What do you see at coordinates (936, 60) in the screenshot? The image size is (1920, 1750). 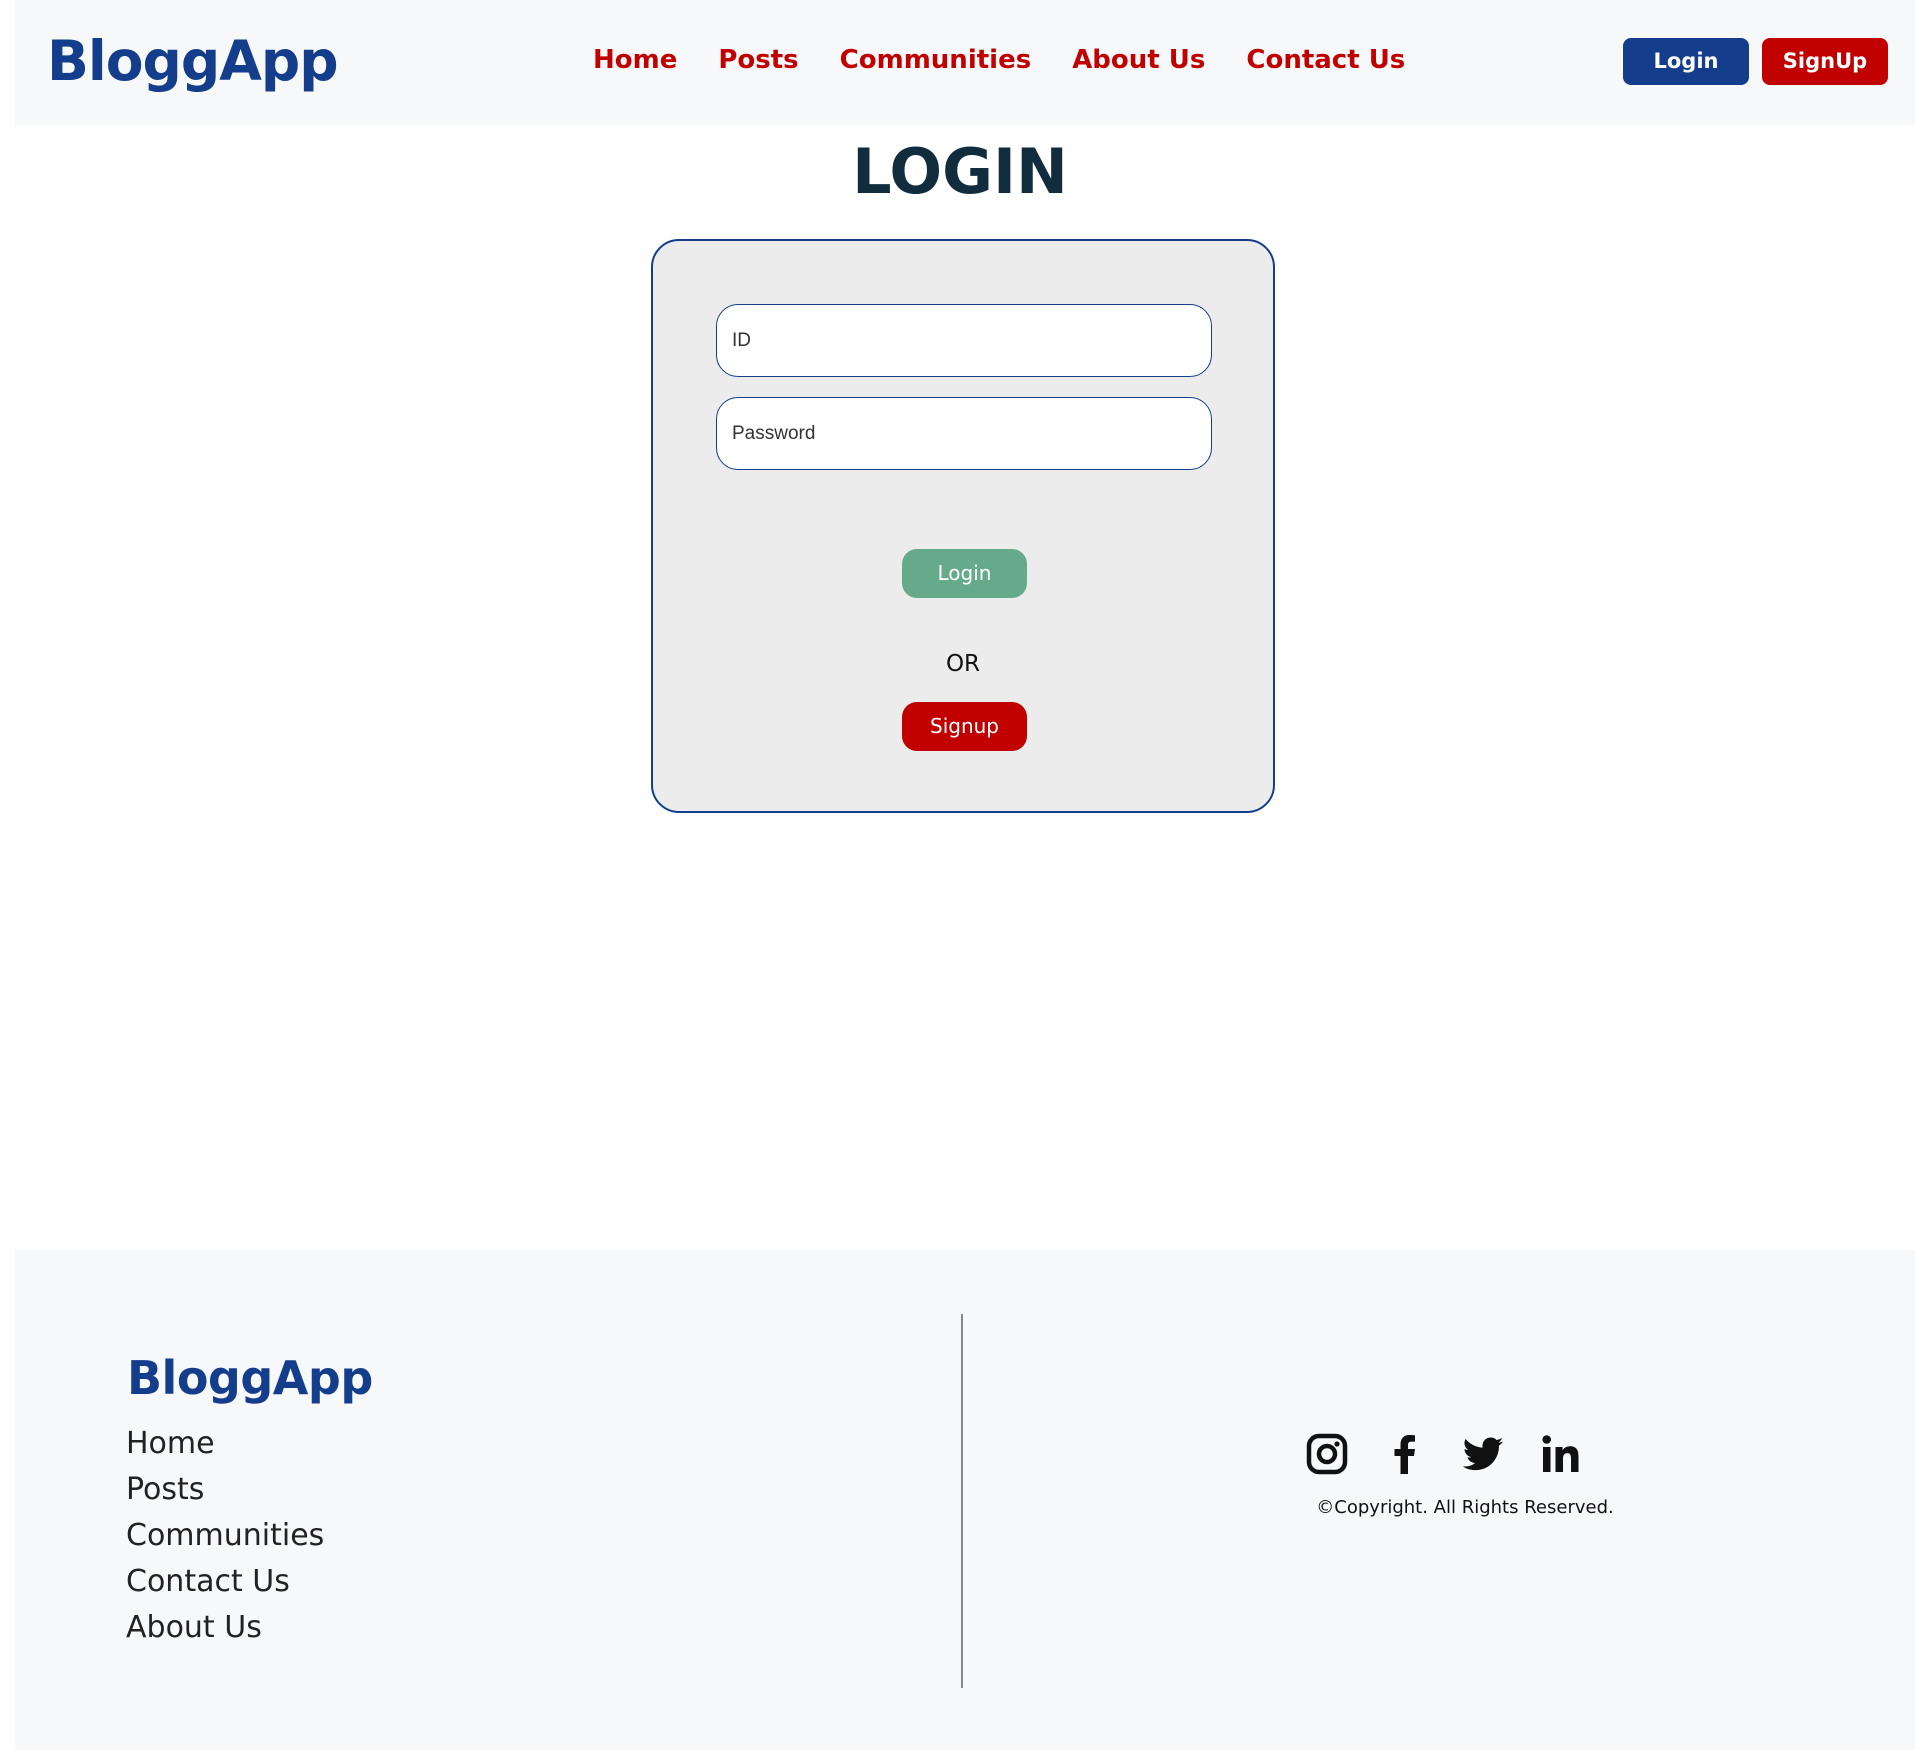 I see `nav-communities-link: Communities` at bounding box center [936, 60].